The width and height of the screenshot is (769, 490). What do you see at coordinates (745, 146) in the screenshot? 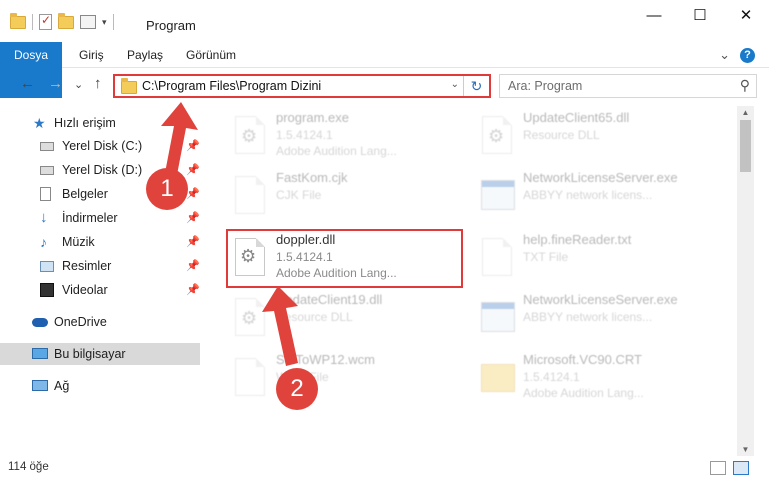
I see `scrollbar-thumb` at bounding box center [745, 146].